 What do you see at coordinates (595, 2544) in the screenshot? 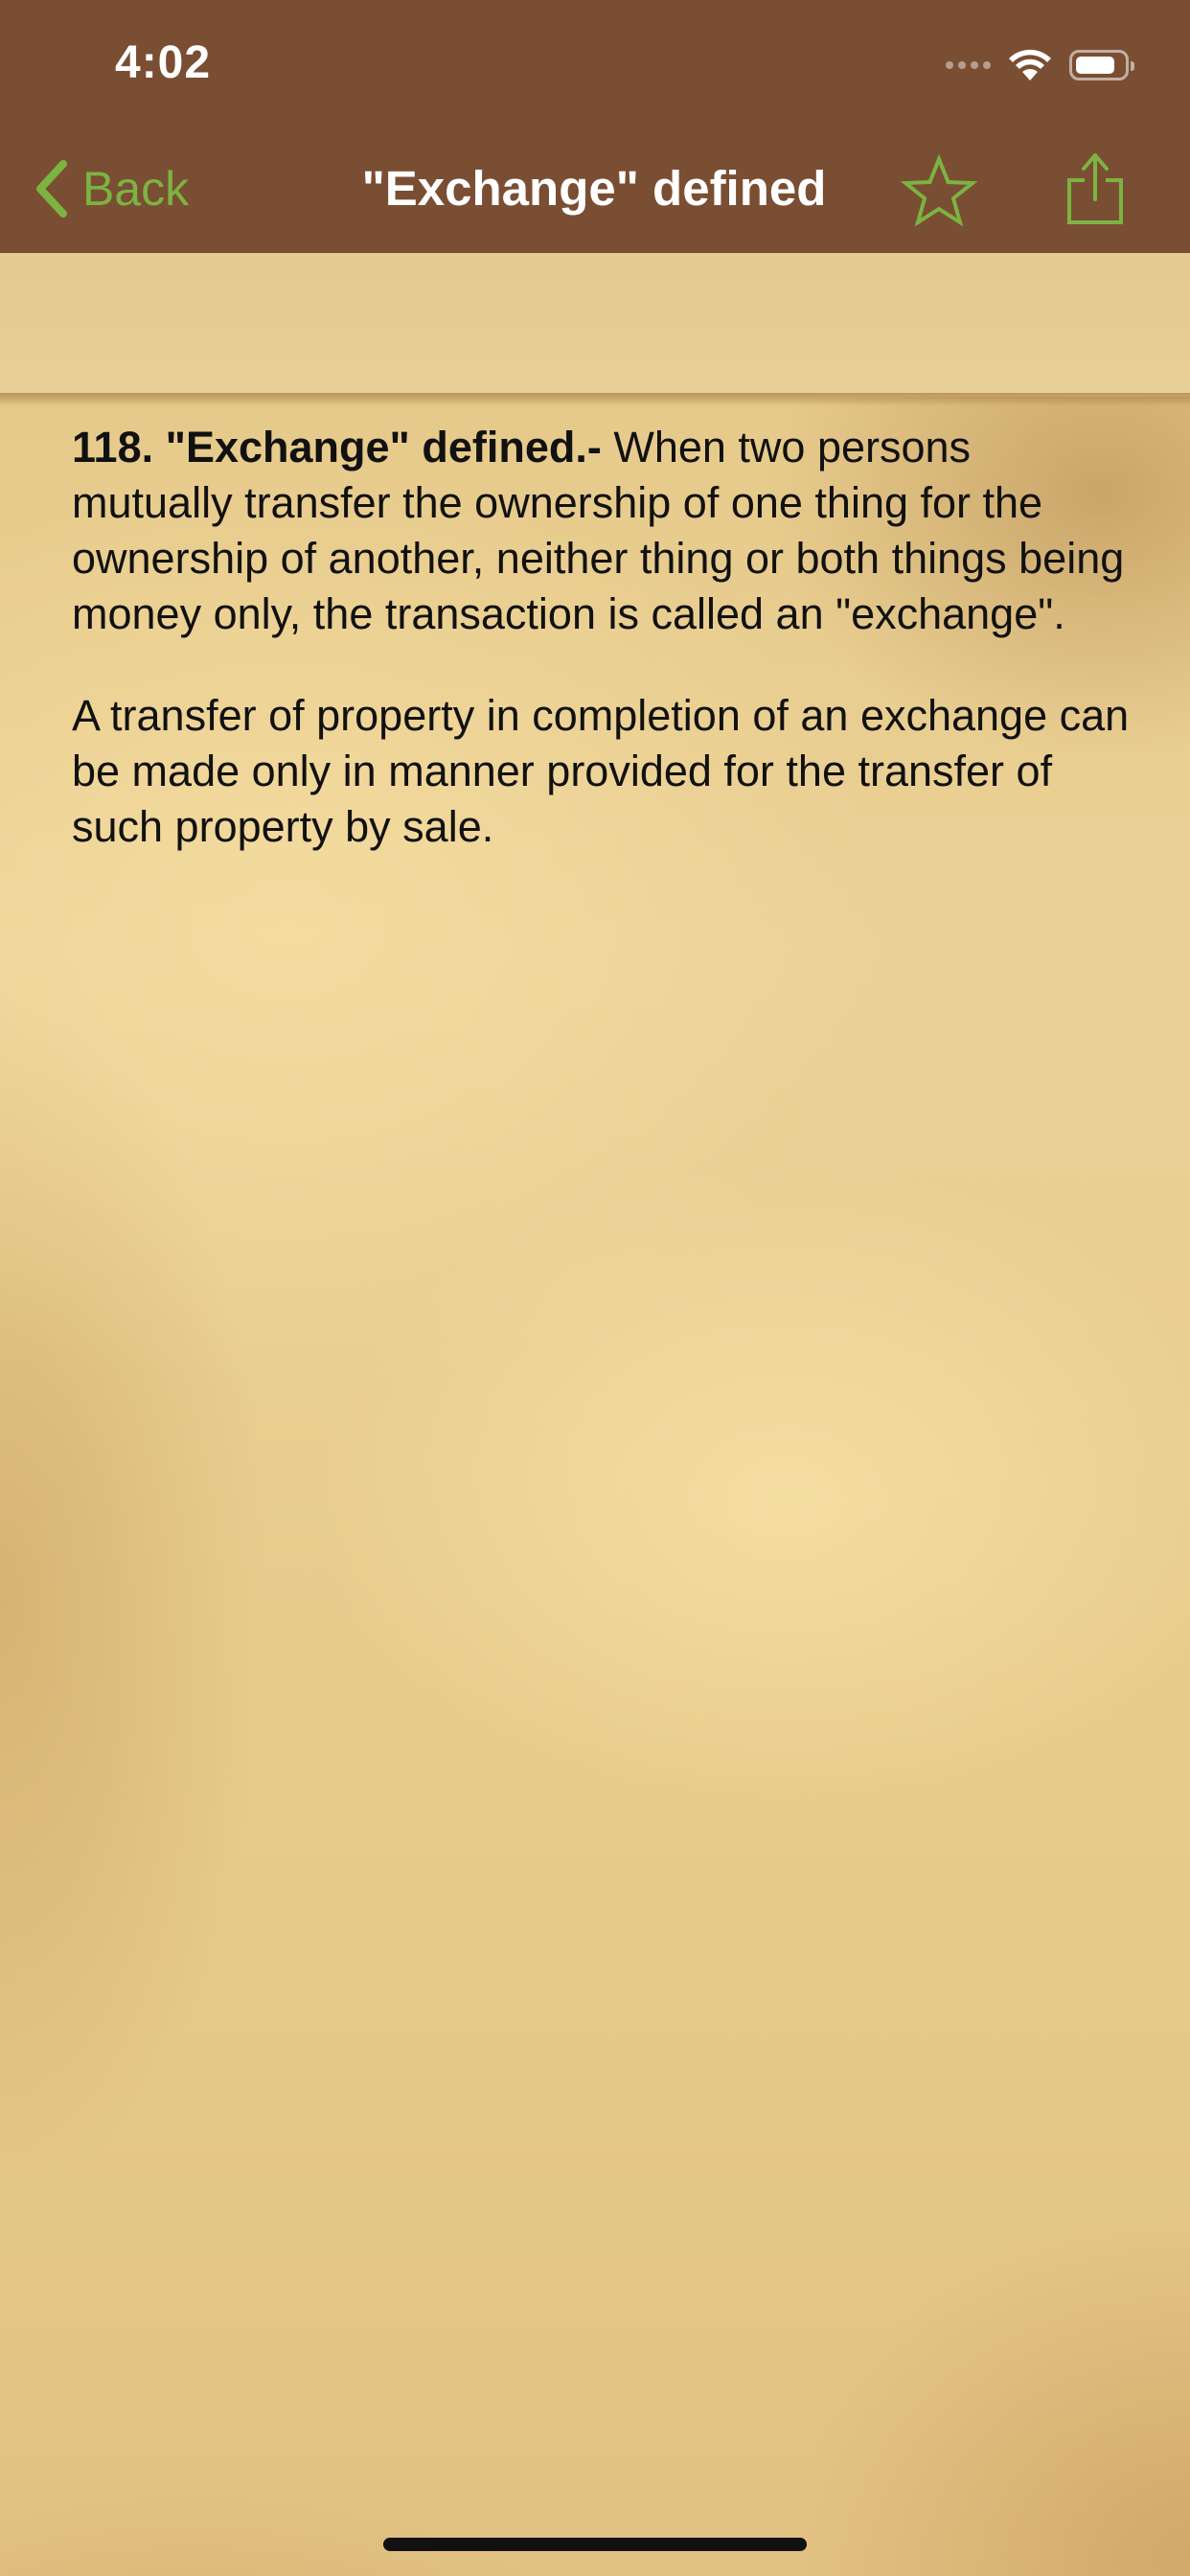
I see `home-indicator` at bounding box center [595, 2544].